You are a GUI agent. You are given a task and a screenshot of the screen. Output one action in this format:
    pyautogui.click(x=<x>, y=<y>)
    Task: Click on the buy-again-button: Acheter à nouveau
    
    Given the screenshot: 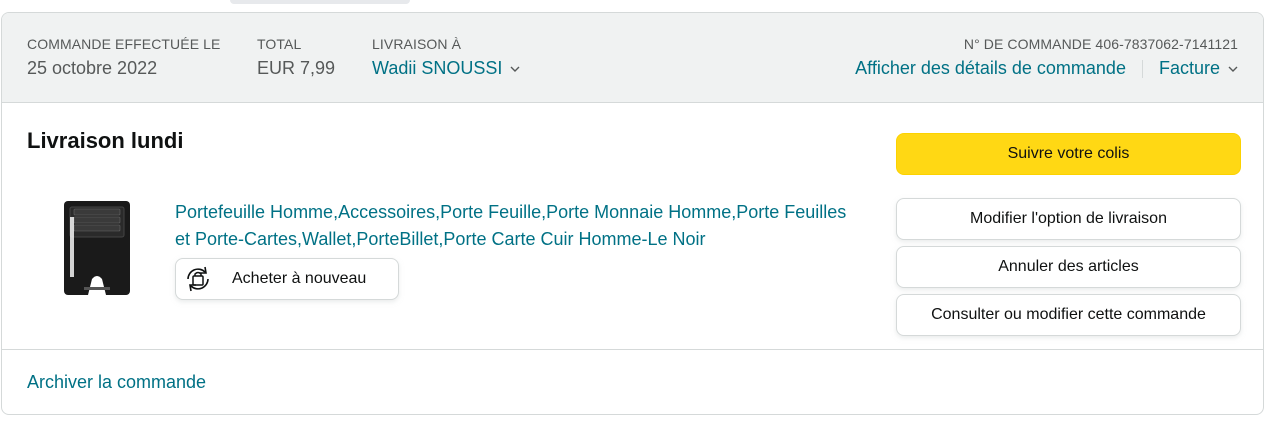 What is the action you would take?
    pyautogui.click(x=287, y=279)
    